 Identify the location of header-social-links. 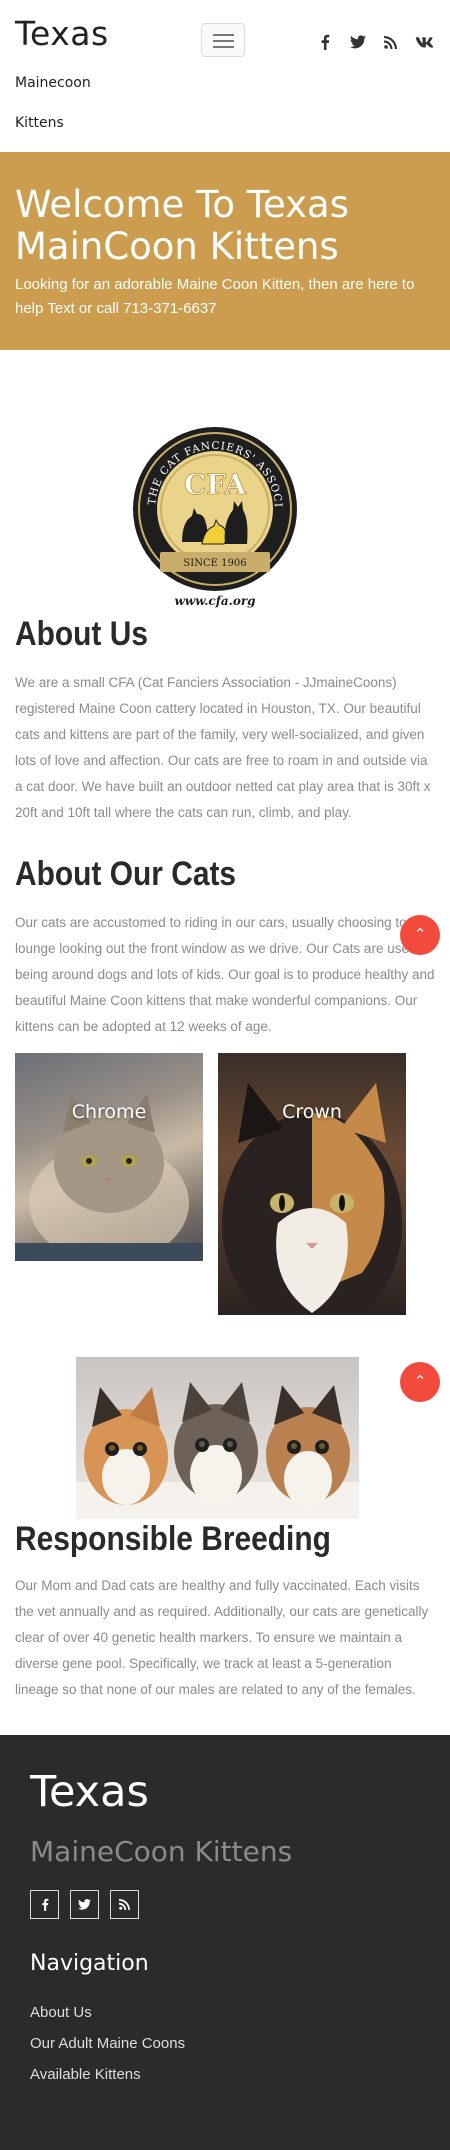
(374, 42).